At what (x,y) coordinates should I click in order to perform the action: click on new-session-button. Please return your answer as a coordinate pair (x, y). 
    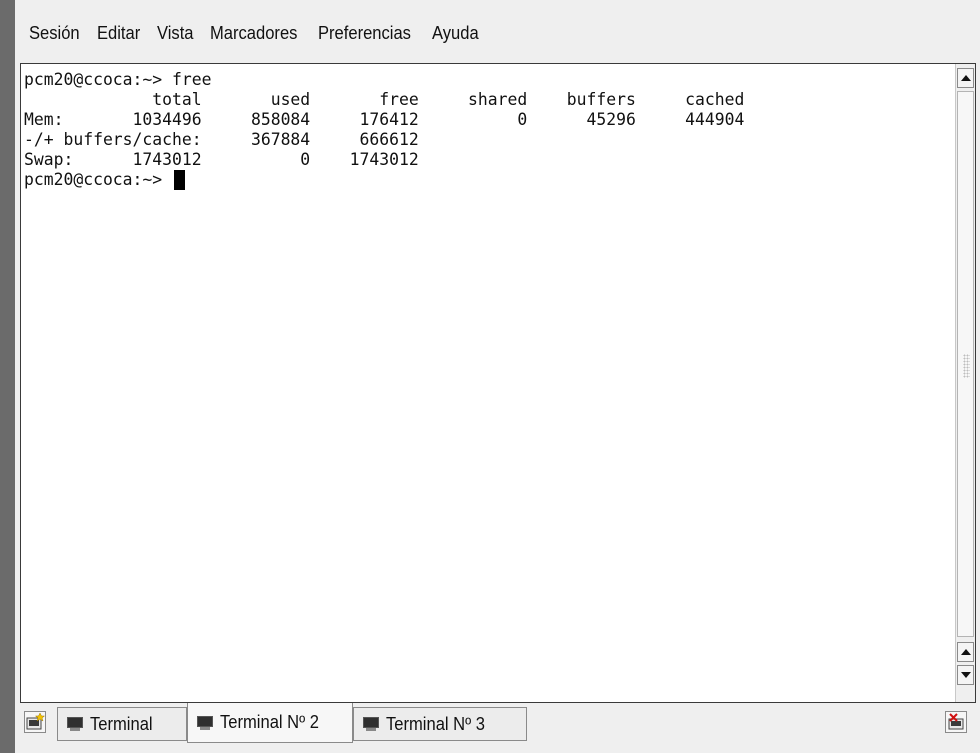
    Looking at the image, I should click on (35, 722).